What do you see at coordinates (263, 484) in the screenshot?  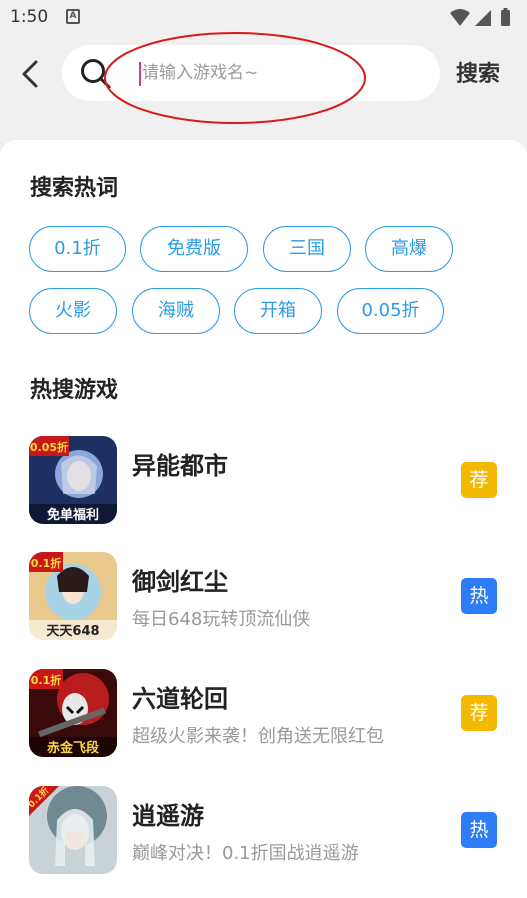 I see `game-item: 0.05折 免单福利 异能都市 荐` at bounding box center [263, 484].